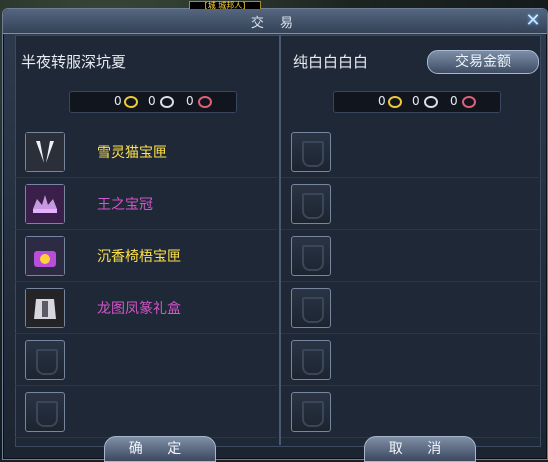  Describe the element at coordinates (139, 309) in the screenshot. I see `item-name: 龙图凤篆礼盒` at that location.